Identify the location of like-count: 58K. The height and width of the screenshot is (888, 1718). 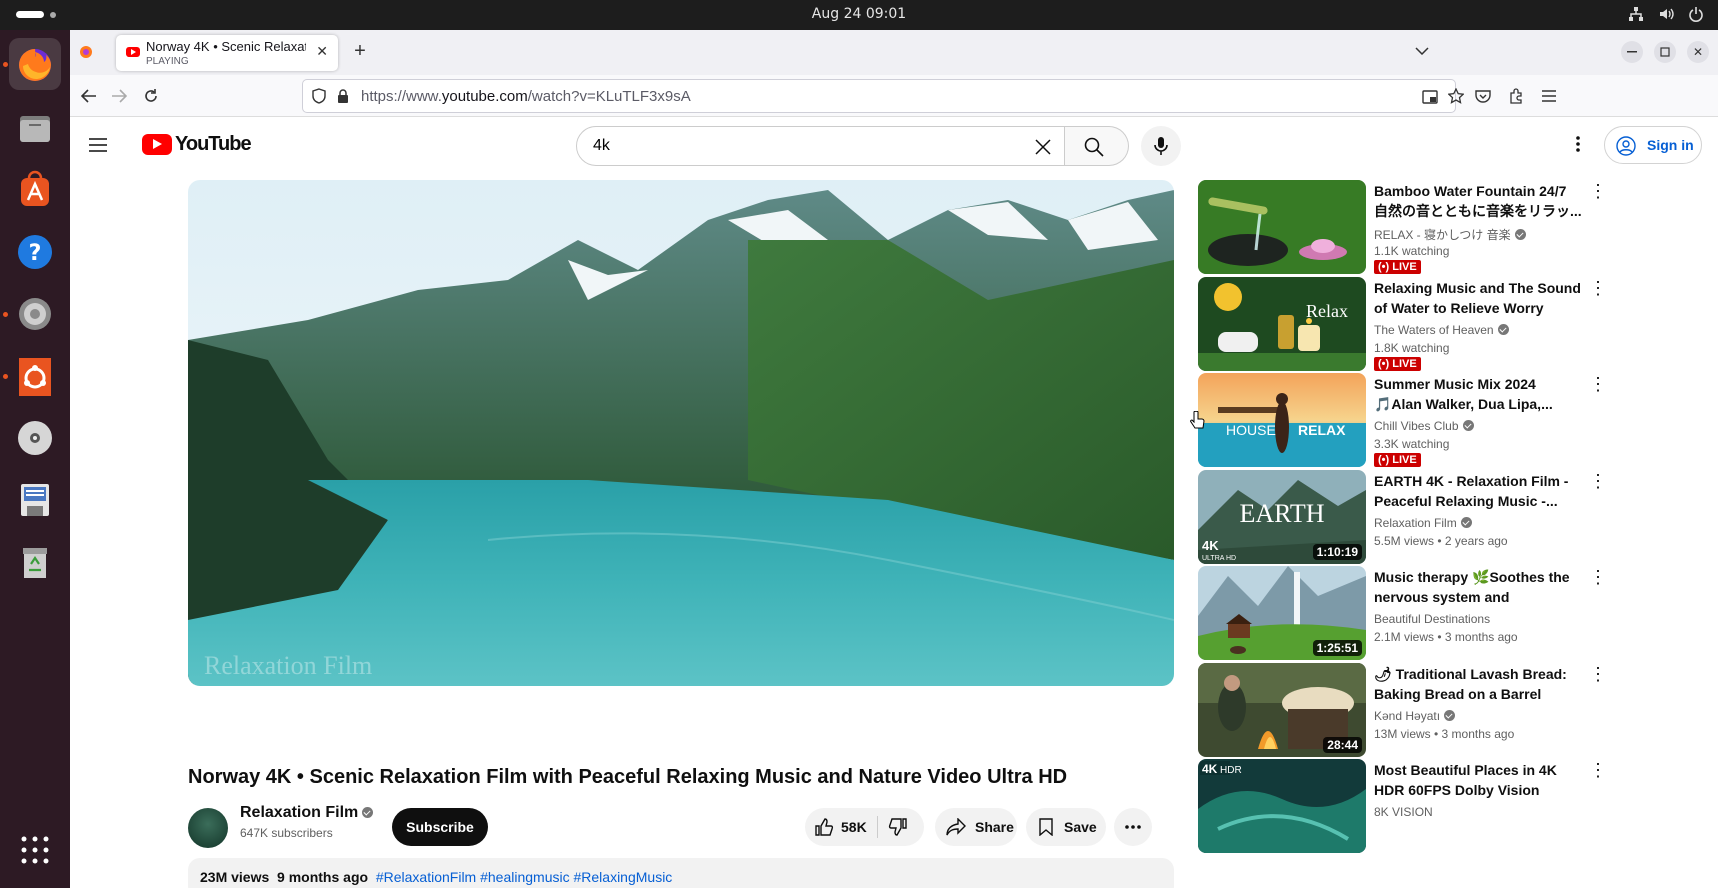
(854, 827).